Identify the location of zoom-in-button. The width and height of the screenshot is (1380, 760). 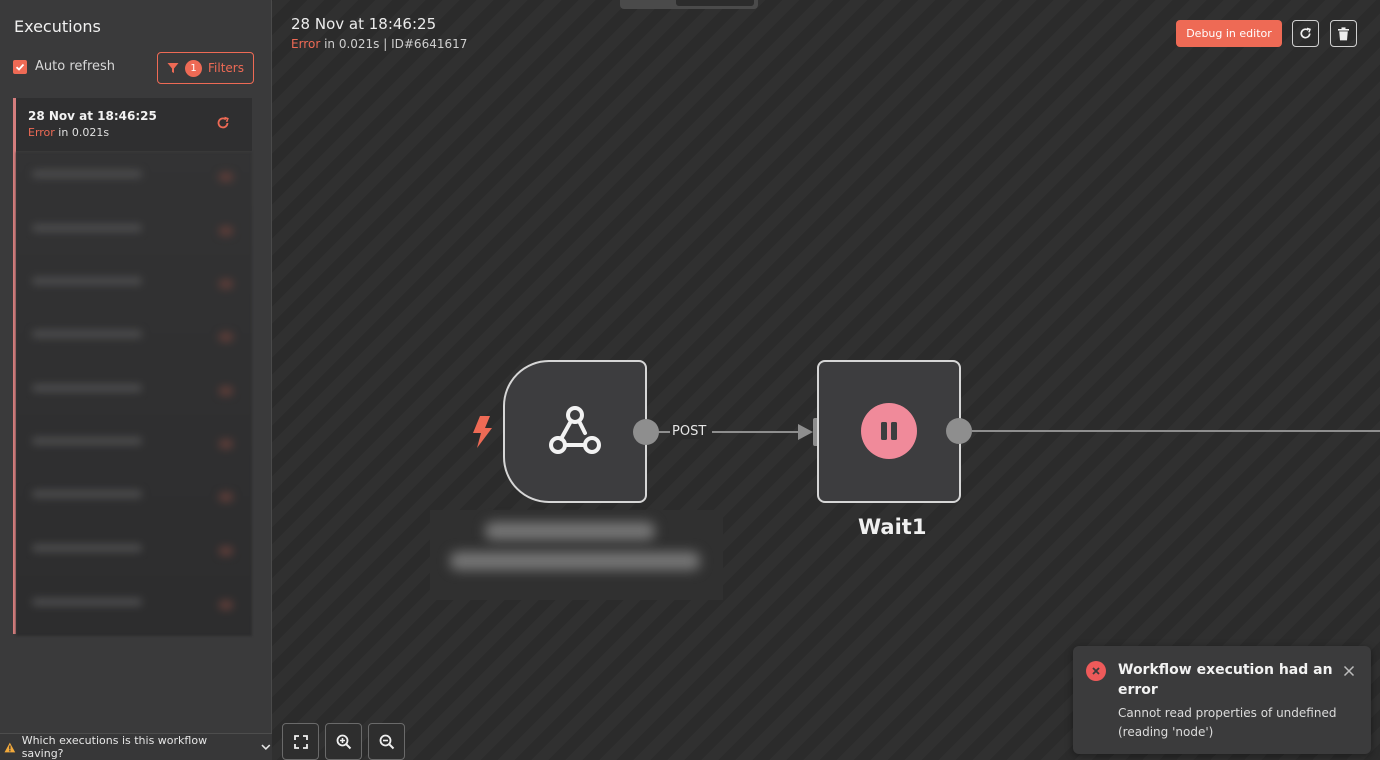
(343, 741).